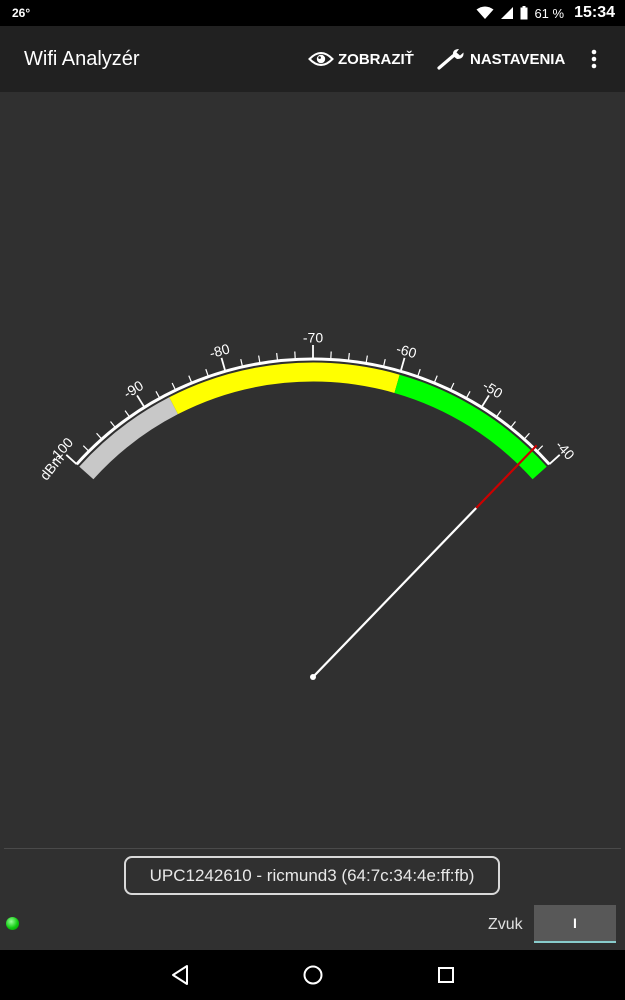 The image size is (625, 1000). Describe the element at coordinates (507, 13) in the screenshot. I see `cell-signal-icon` at that location.